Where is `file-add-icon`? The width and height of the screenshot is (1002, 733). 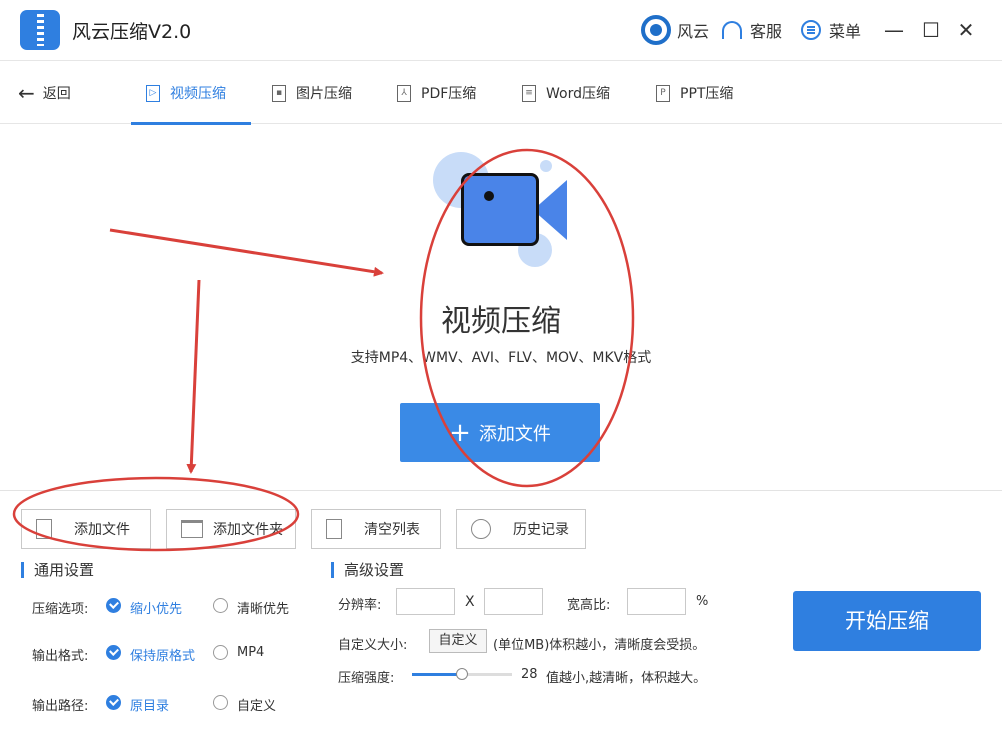
file-add-icon is located at coordinates (44, 529).